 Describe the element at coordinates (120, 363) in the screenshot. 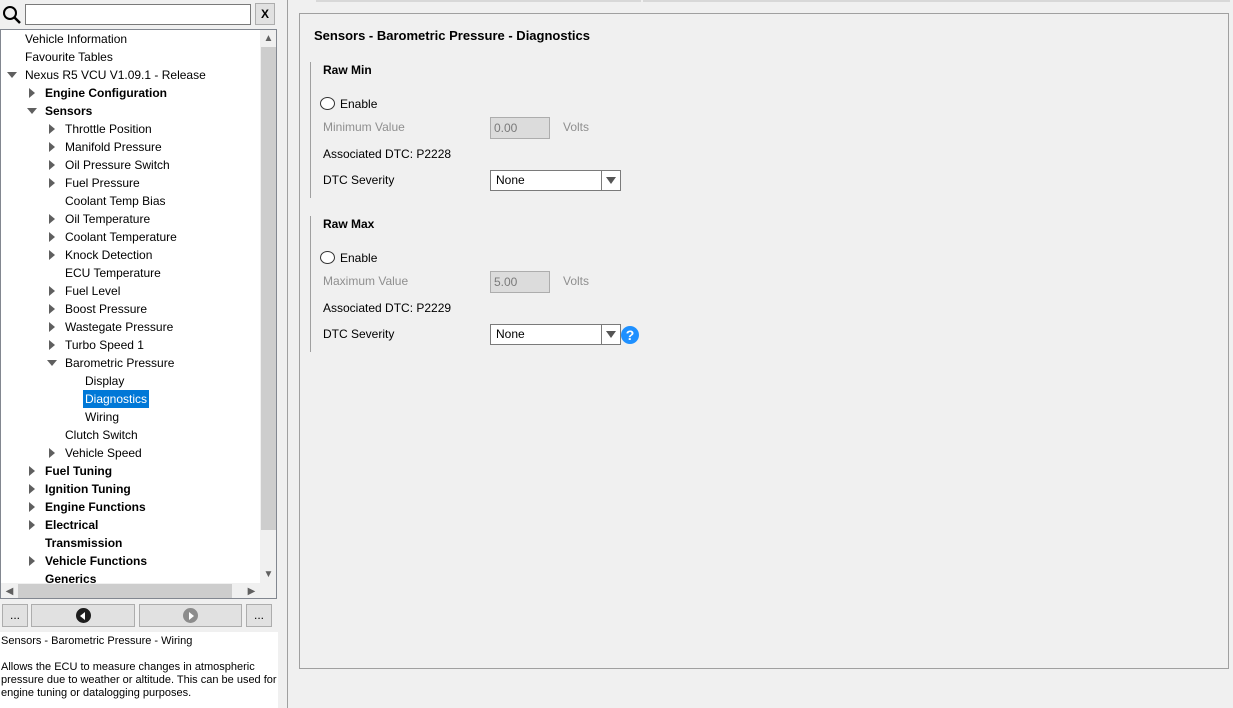

I see `tree-item-label: Barometric Pressure` at that location.